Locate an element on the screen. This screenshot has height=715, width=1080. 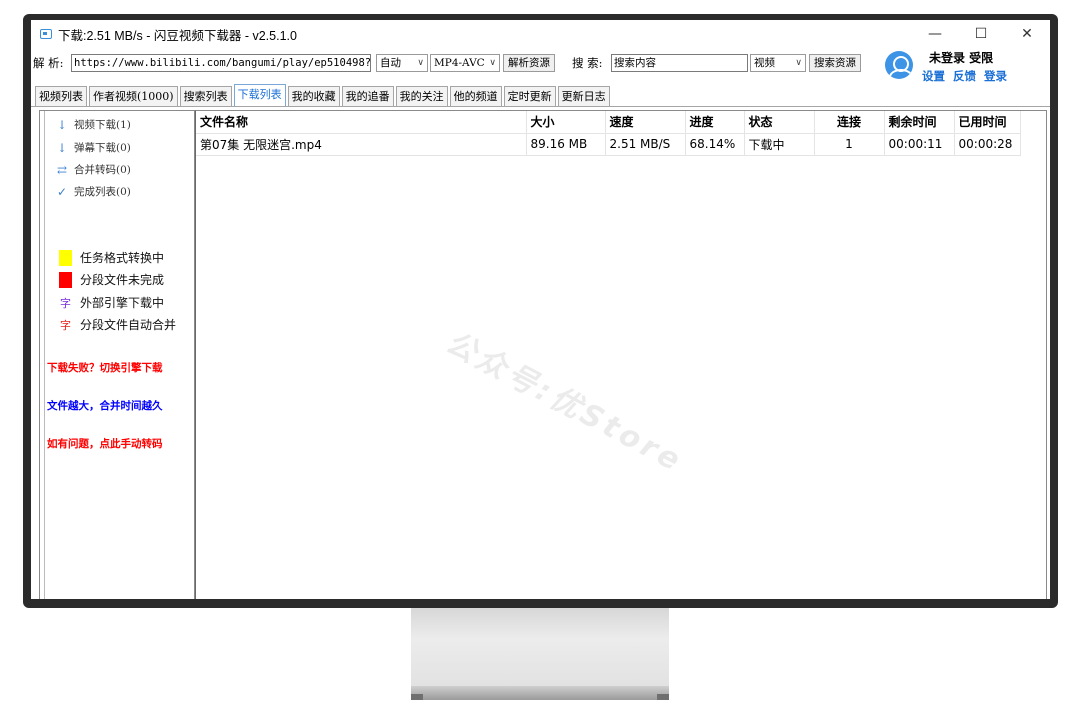
col-progress: 进度 is located at coordinates (715, 122).